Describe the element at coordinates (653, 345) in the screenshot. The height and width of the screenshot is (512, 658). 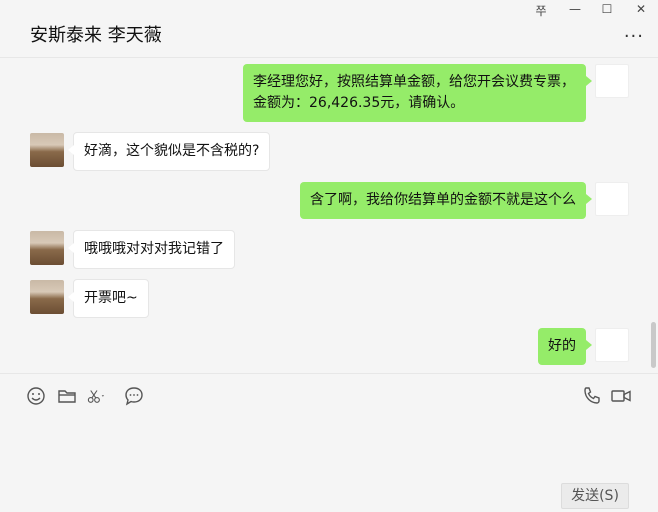
I see `chat-scrollbar` at that location.